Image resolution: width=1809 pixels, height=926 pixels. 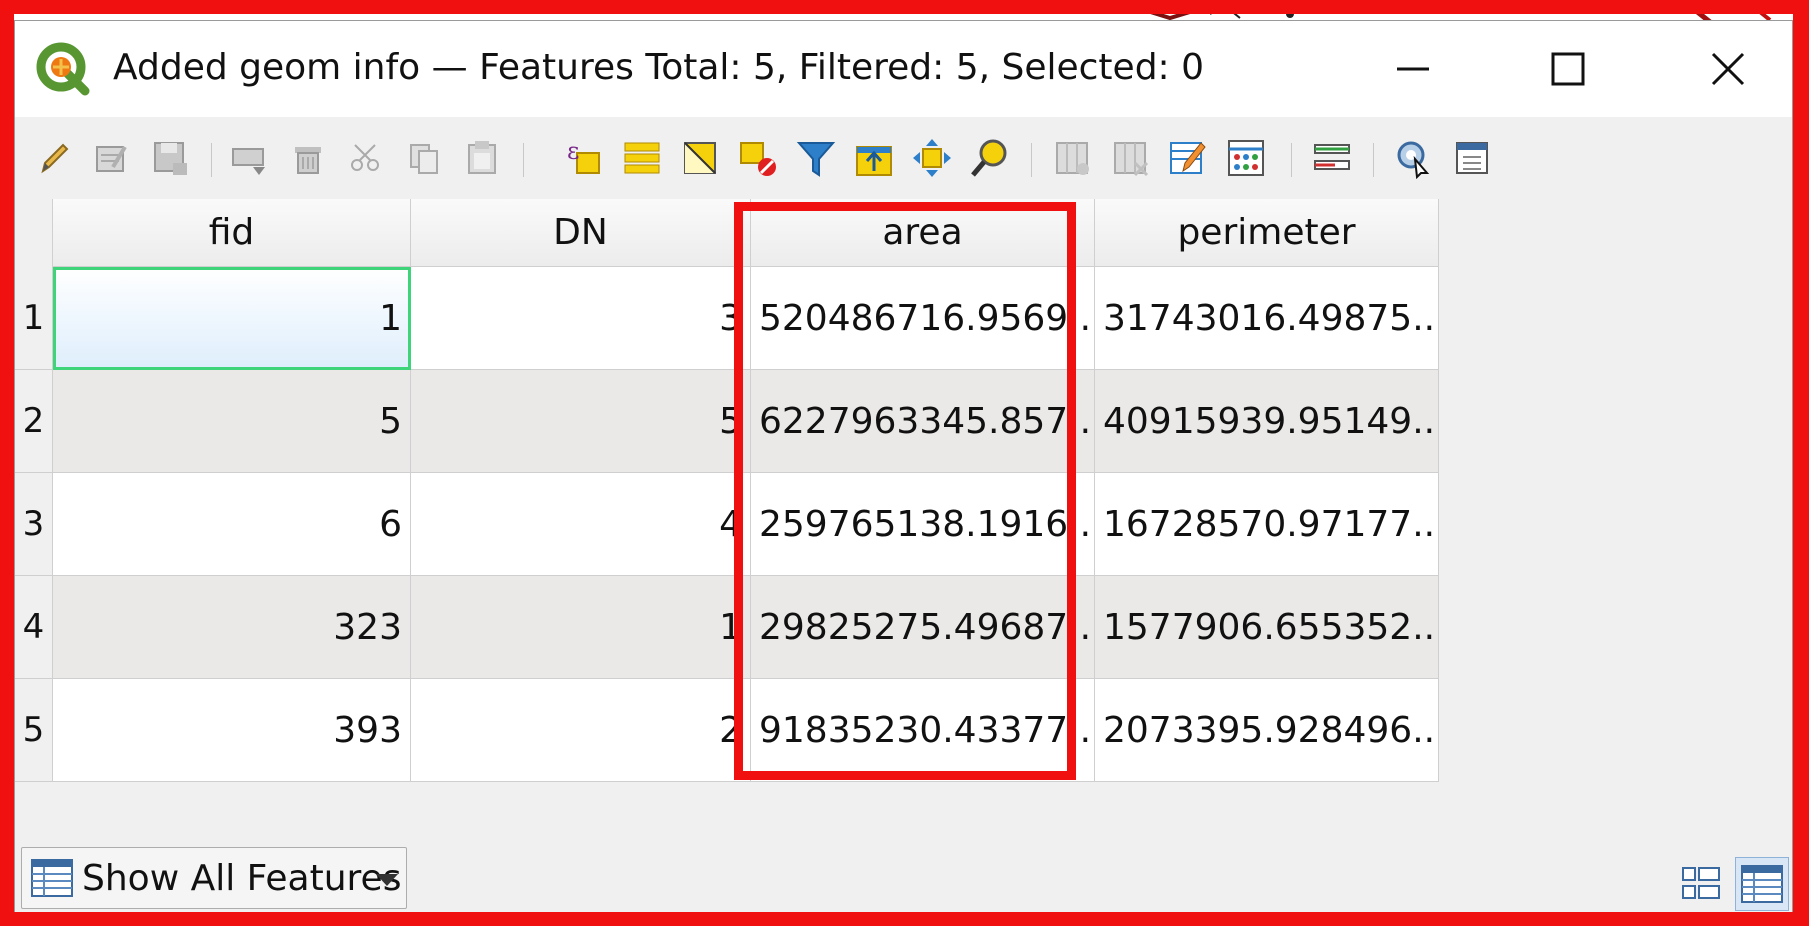 What do you see at coordinates (232, 421) in the screenshot?
I see `cell-fid: 5` at bounding box center [232, 421].